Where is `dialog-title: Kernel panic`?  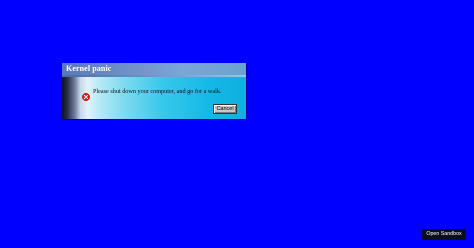 dialog-title: Kernel panic is located at coordinates (154, 69).